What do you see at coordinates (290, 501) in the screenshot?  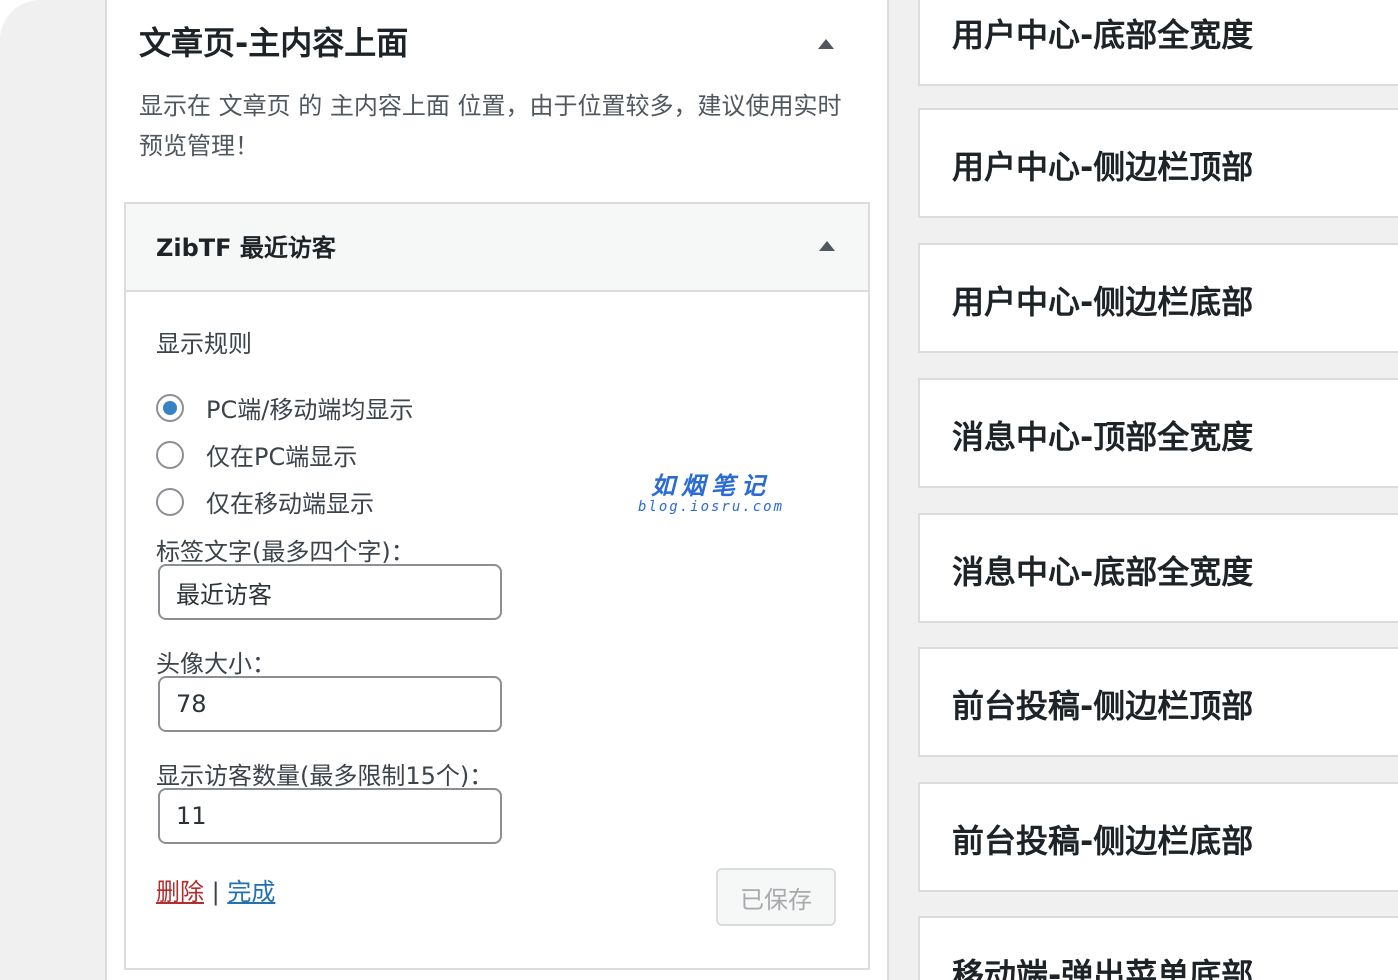 I see `radio-label: 仅在移动端显示` at bounding box center [290, 501].